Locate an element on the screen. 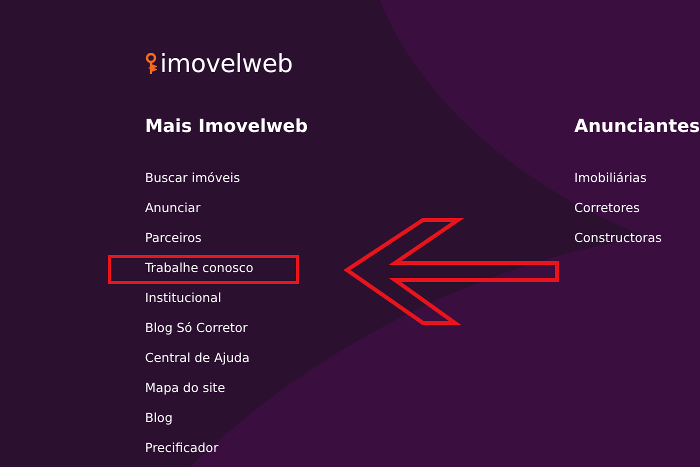 This screenshot has width=700, height=467. footer-link: Parceiros is located at coordinates (173, 238).